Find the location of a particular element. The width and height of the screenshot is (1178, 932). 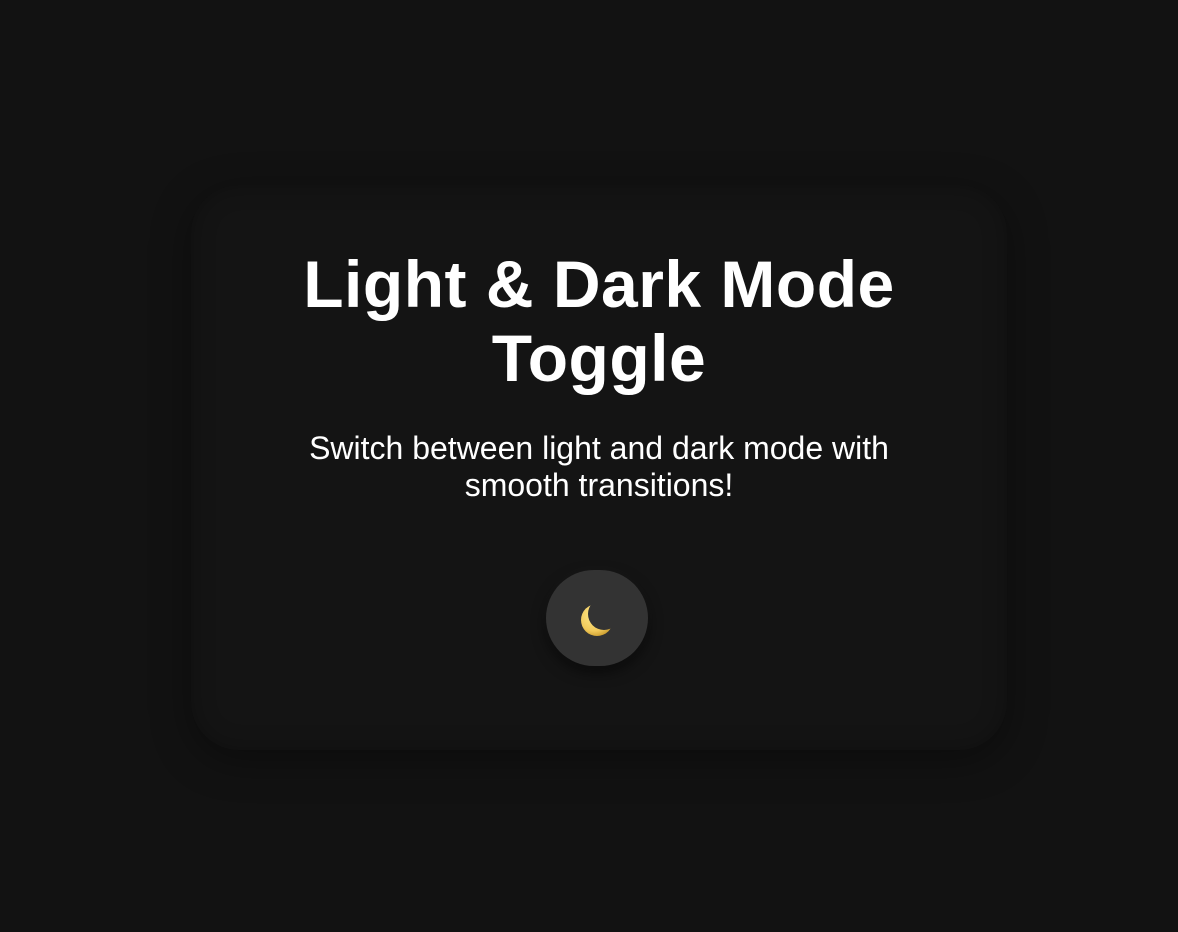

page-title: Light & Dark Mode Toggle is located at coordinates (599, 321).